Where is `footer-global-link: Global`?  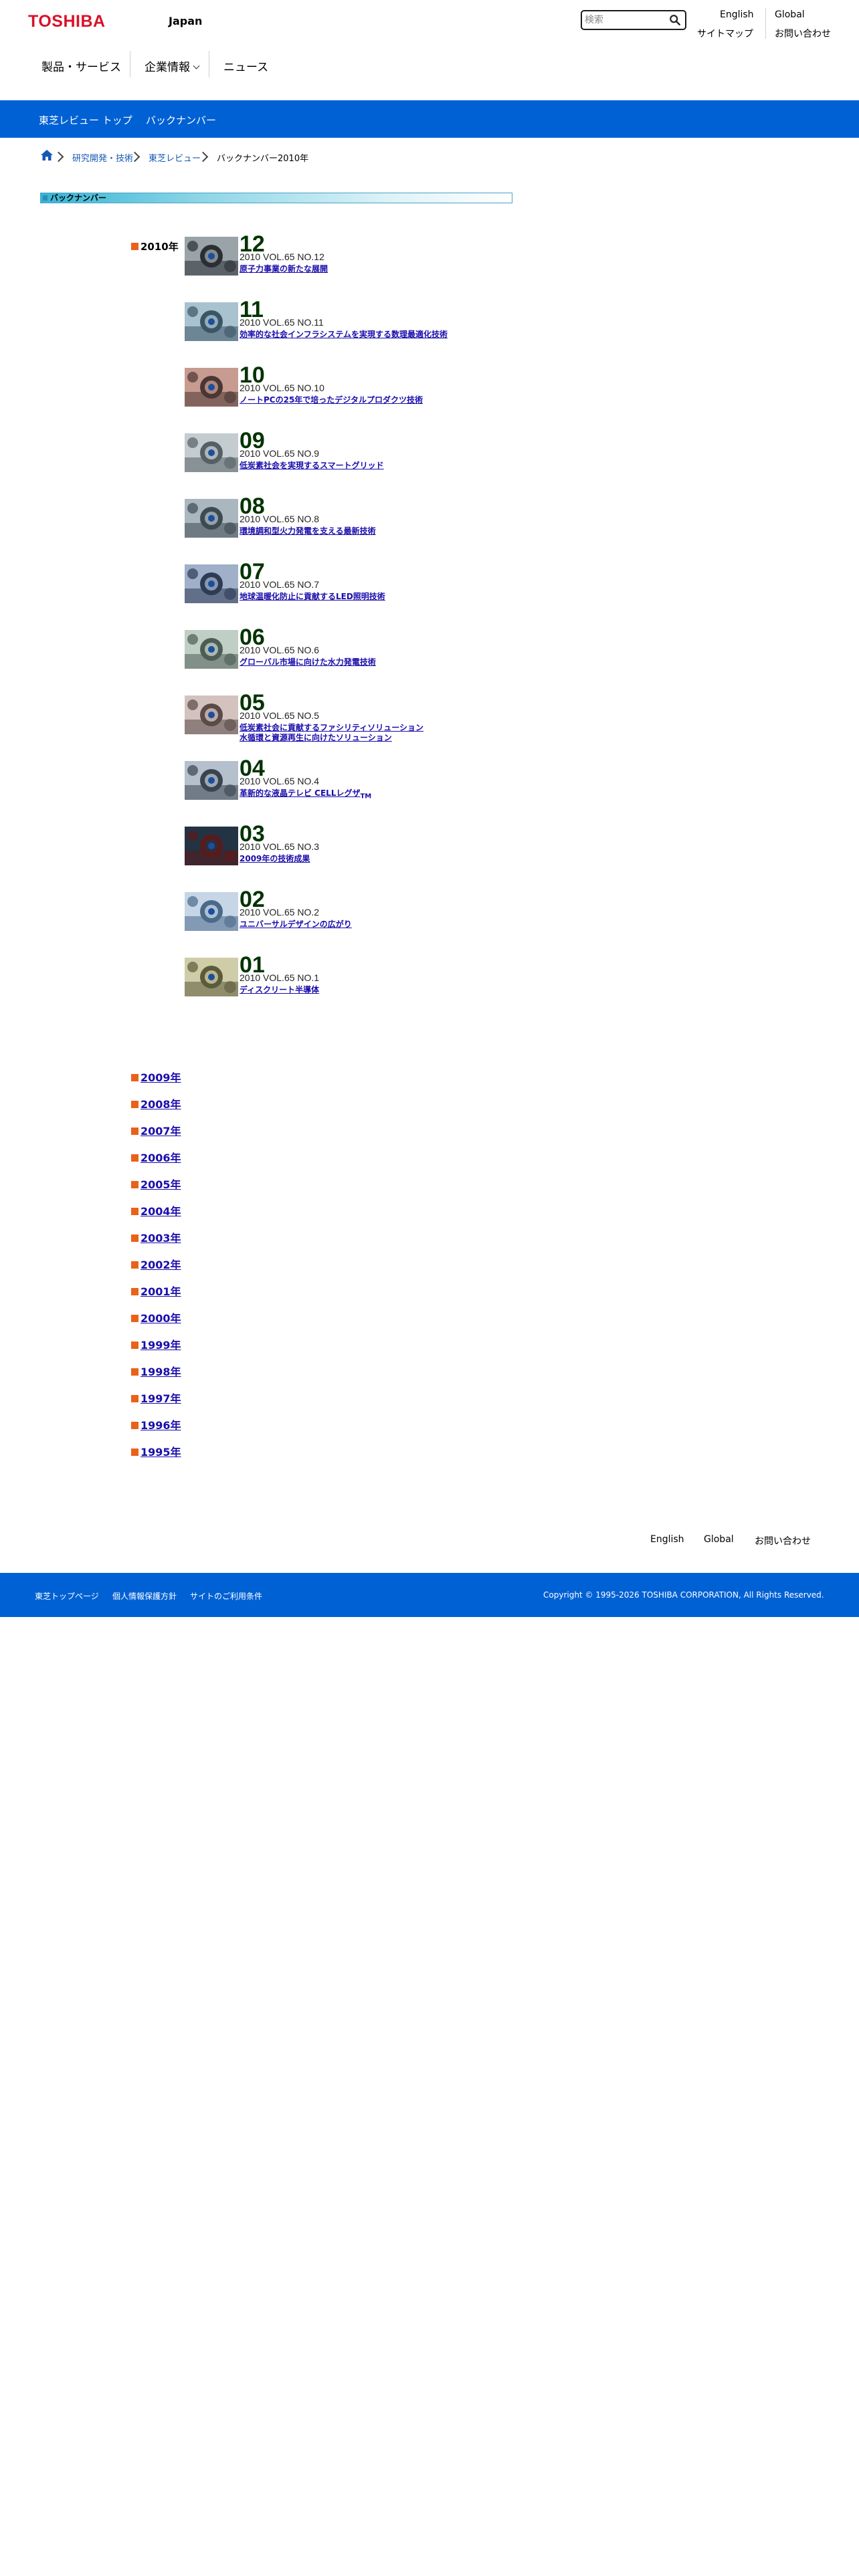
footer-global-link: Global is located at coordinates (719, 1539).